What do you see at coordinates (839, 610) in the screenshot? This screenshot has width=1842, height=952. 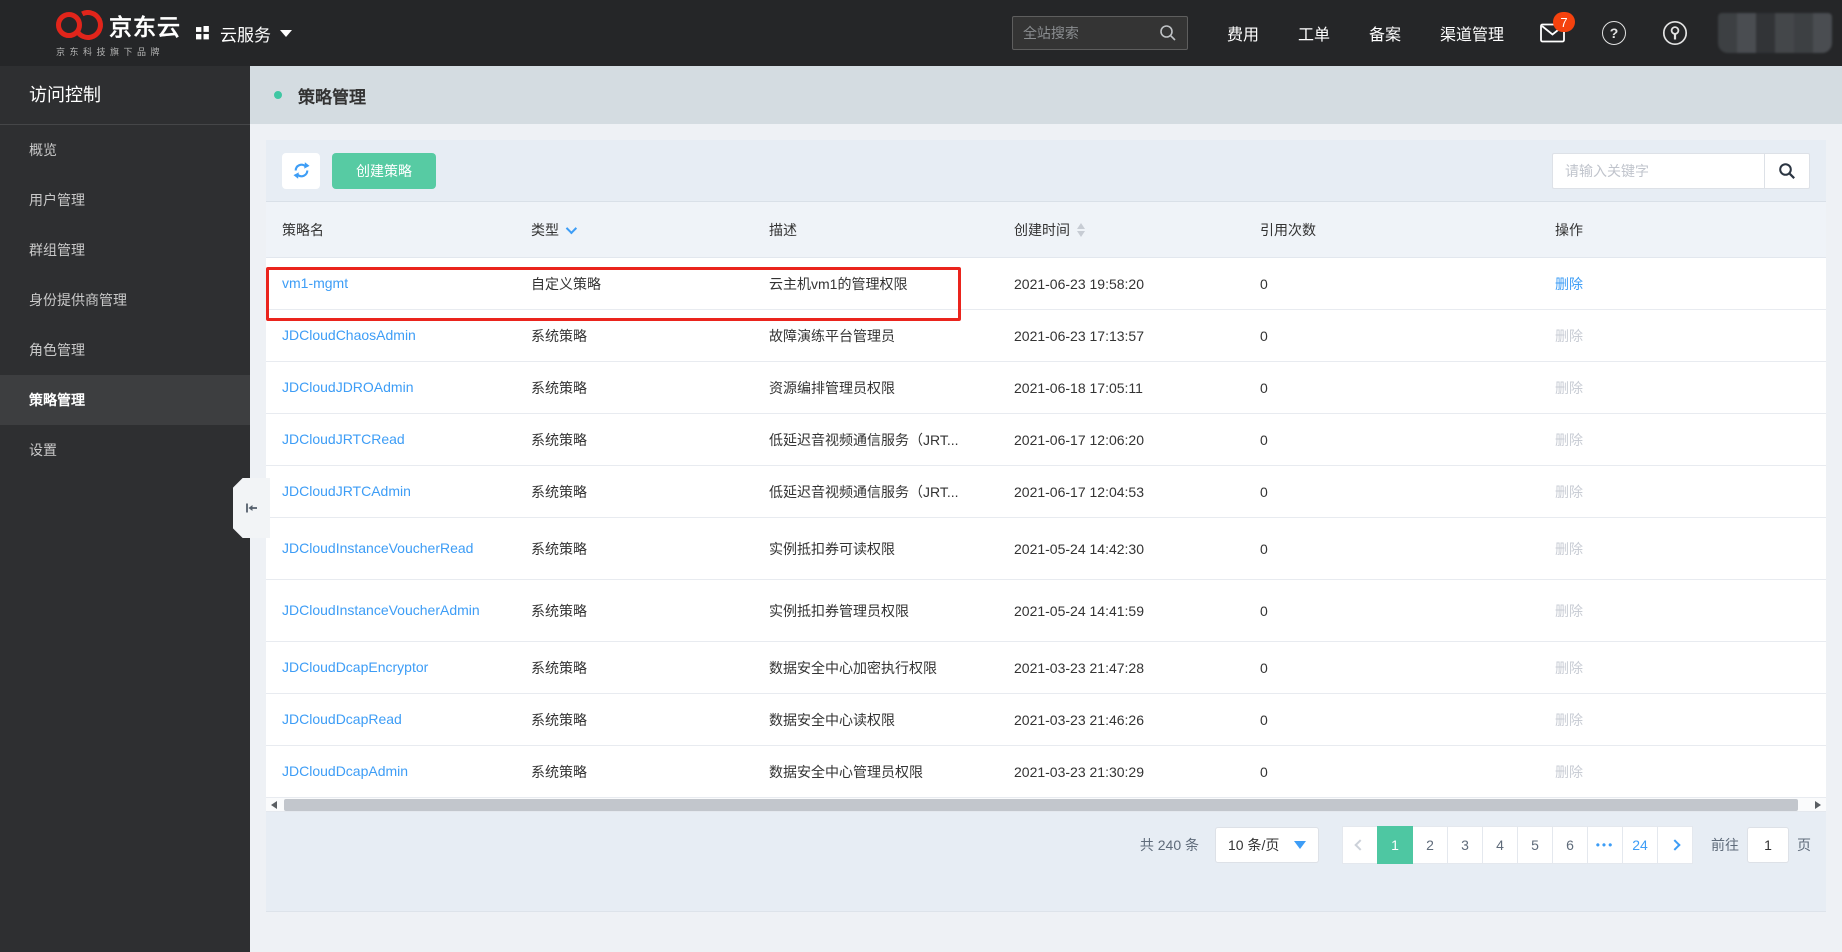 I see `policy-desc: 实例抵扣券管理员权限` at bounding box center [839, 610].